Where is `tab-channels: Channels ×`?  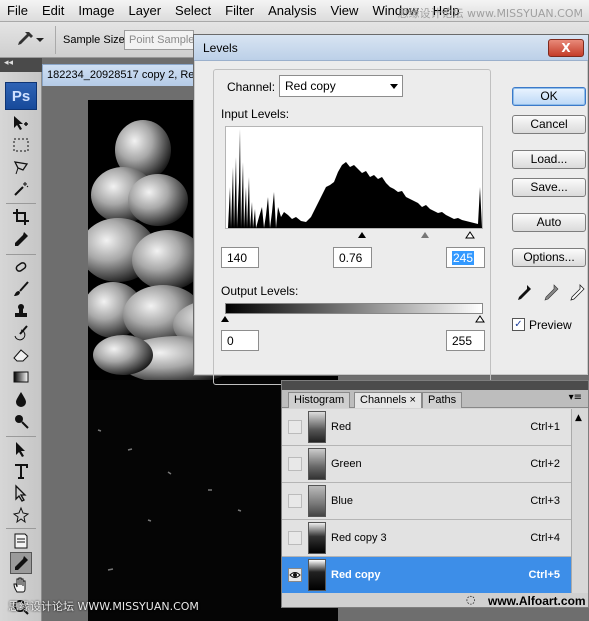
tab-channels: Channels × is located at coordinates (388, 400).